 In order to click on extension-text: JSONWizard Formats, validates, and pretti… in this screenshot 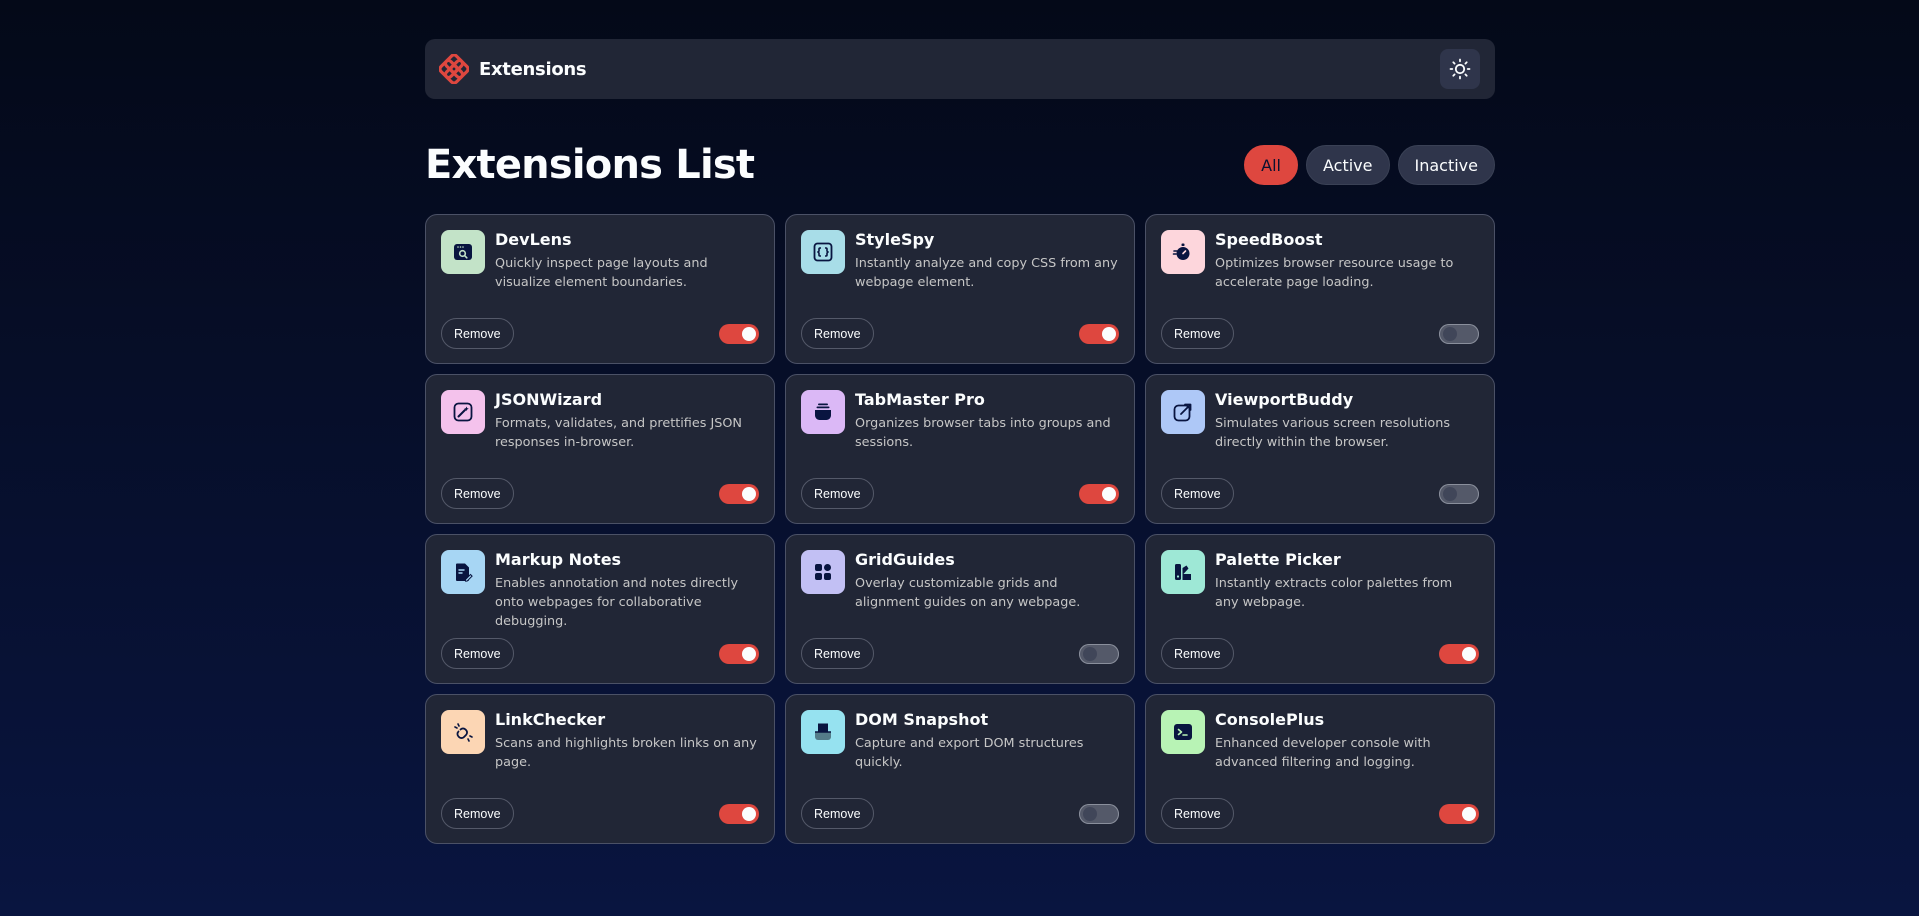, I will do `click(627, 421)`.